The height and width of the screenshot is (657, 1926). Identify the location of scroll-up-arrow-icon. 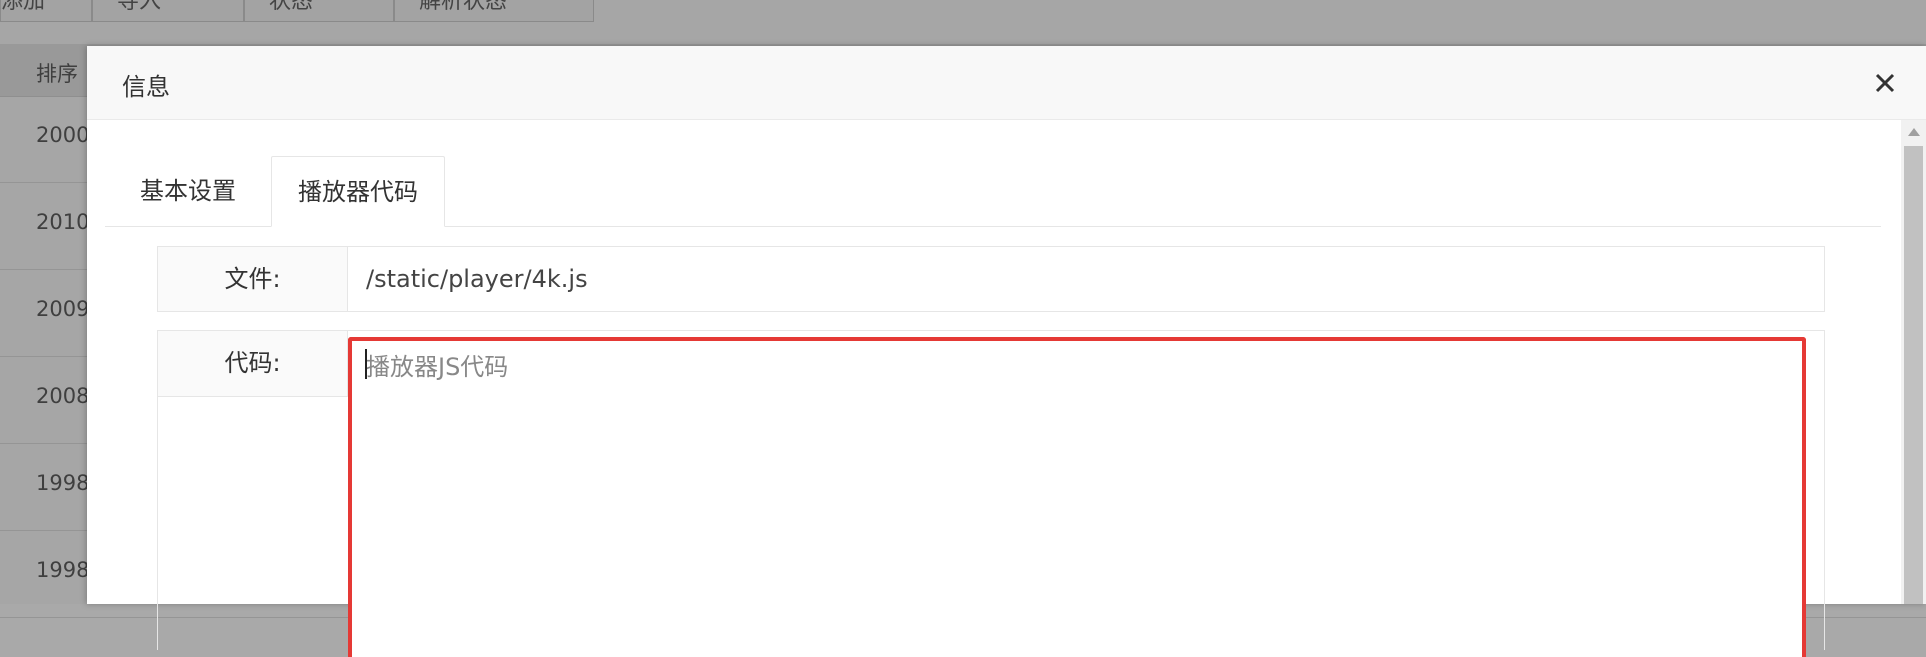
(1914, 132).